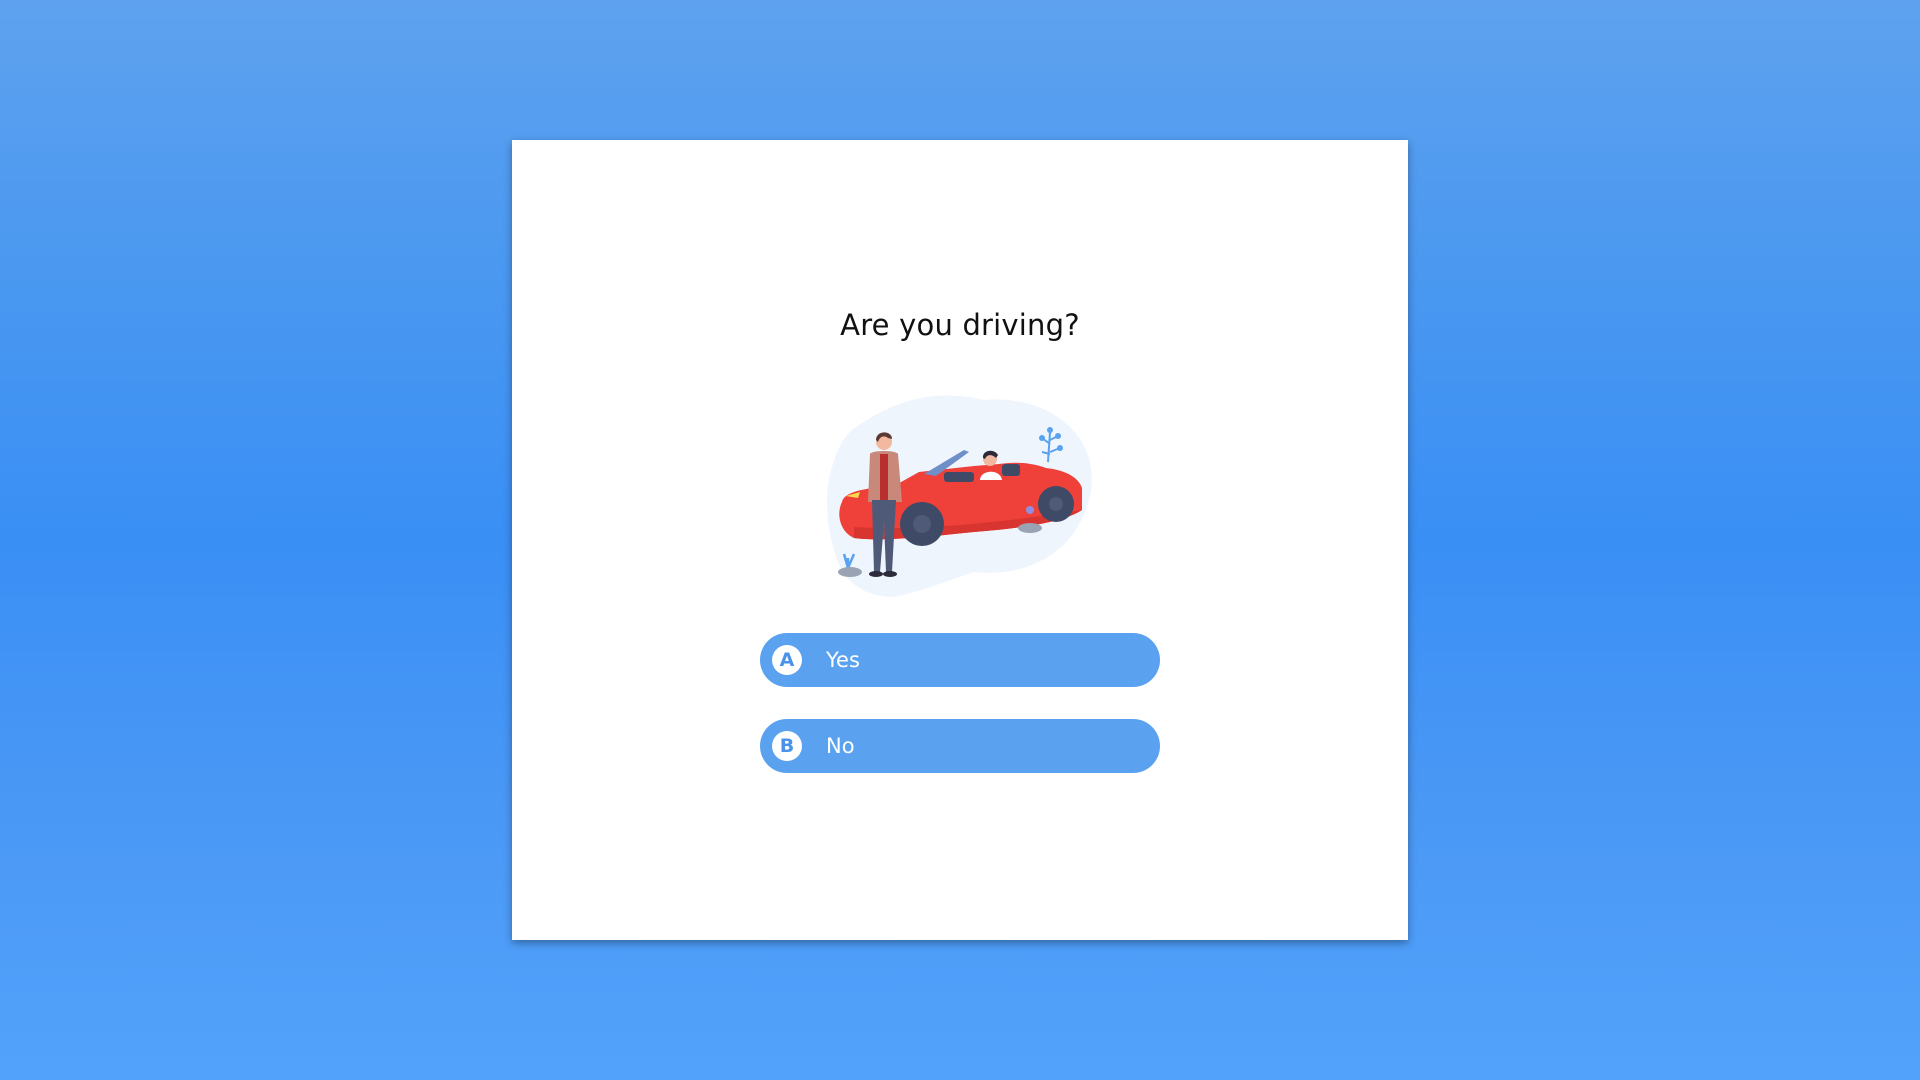 The height and width of the screenshot is (1080, 1920). What do you see at coordinates (890, 574) in the screenshot?
I see `man-shoe-right` at bounding box center [890, 574].